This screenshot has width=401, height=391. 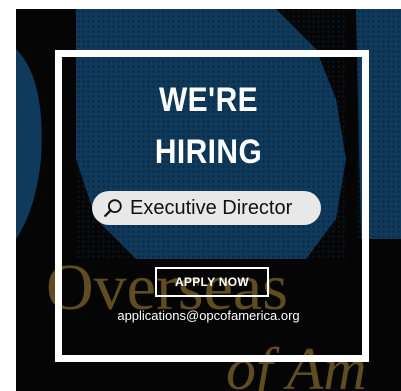 I want to click on job-title: Executive Director, so click(x=211, y=207).